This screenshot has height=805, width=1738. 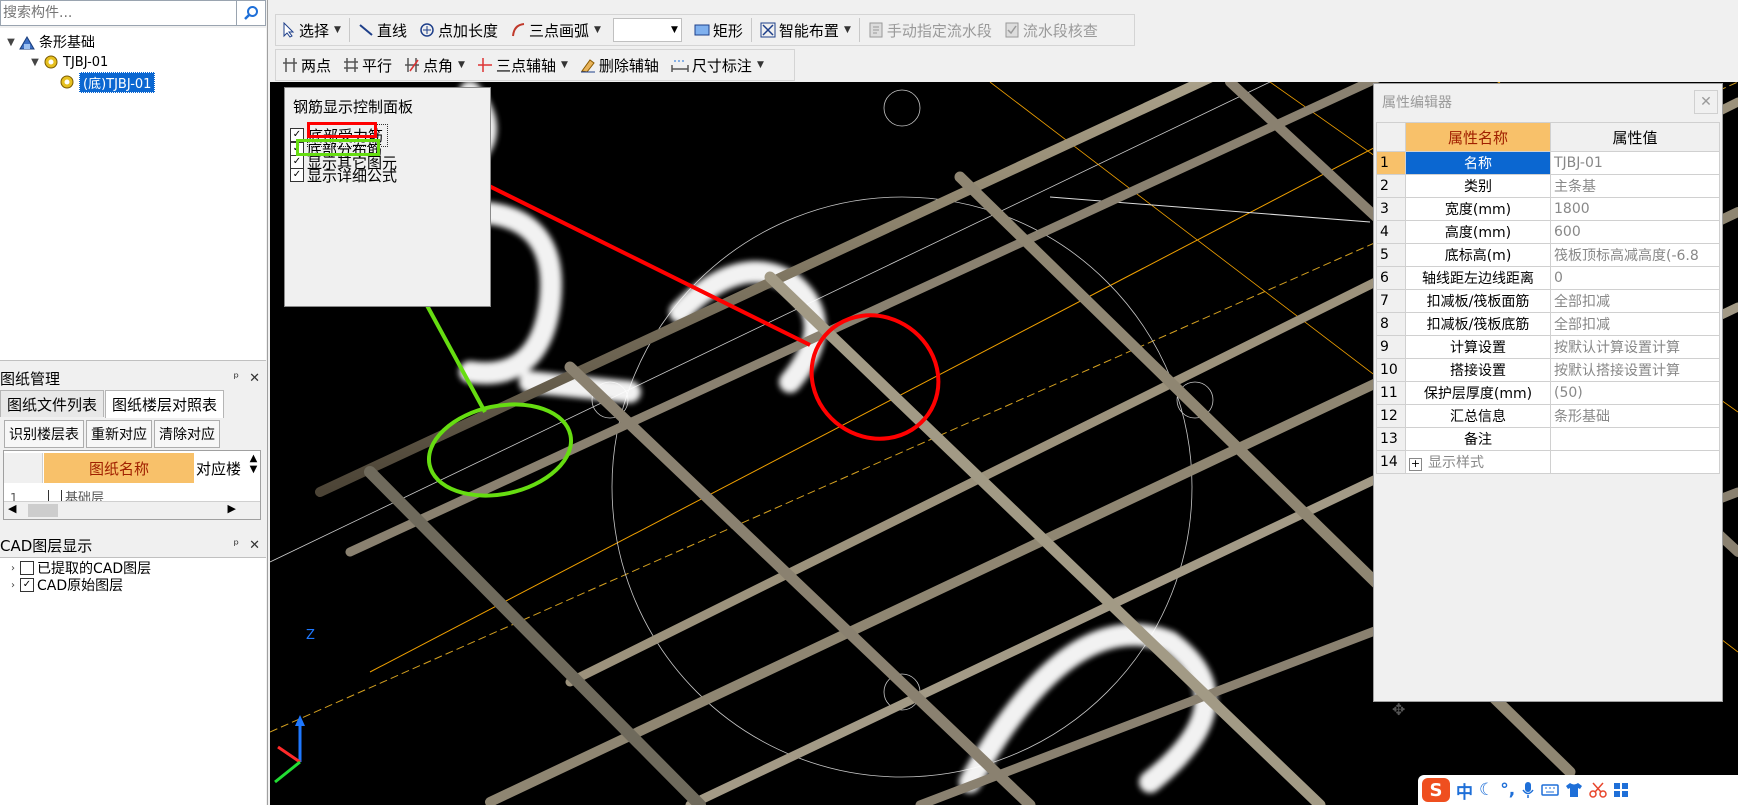 I want to click on identify-floor-table-button: 识别楼层表, so click(x=44, y=434).